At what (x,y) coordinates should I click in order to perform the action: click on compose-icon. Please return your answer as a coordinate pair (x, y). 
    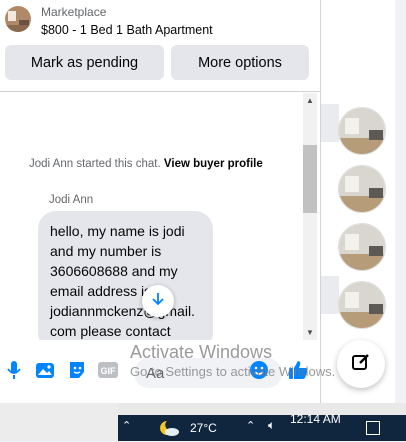
    Looking at the image, I should click on (361, 364).